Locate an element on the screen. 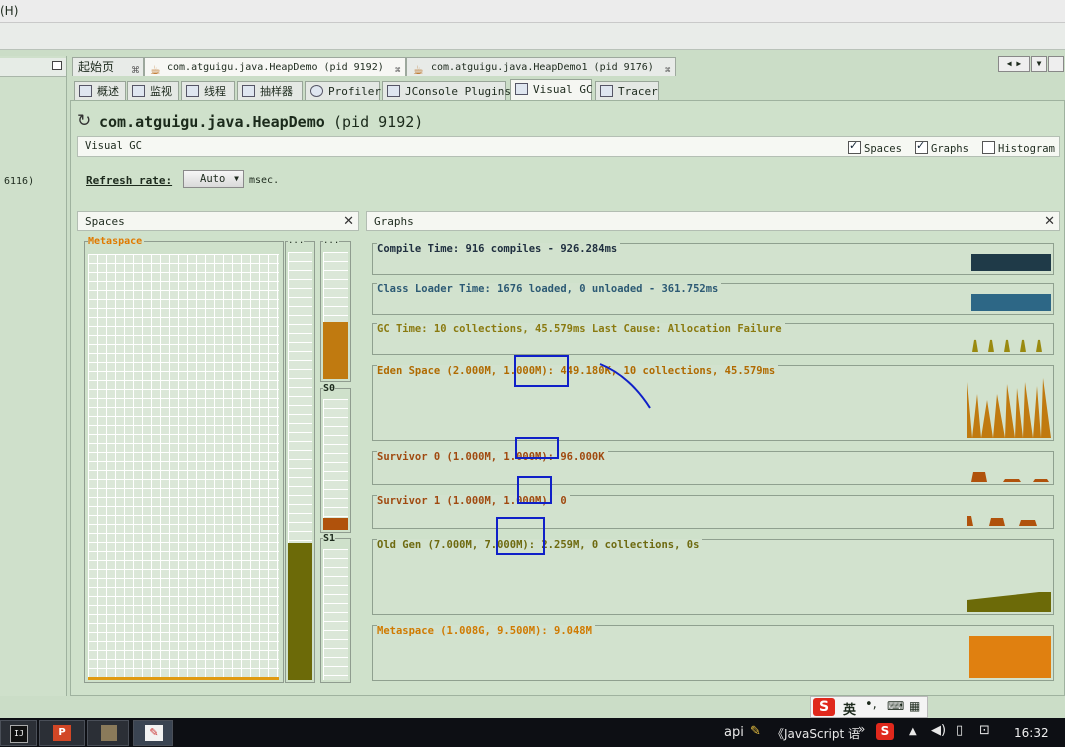  eden-space-plot is located at coordinates (1009, 408).